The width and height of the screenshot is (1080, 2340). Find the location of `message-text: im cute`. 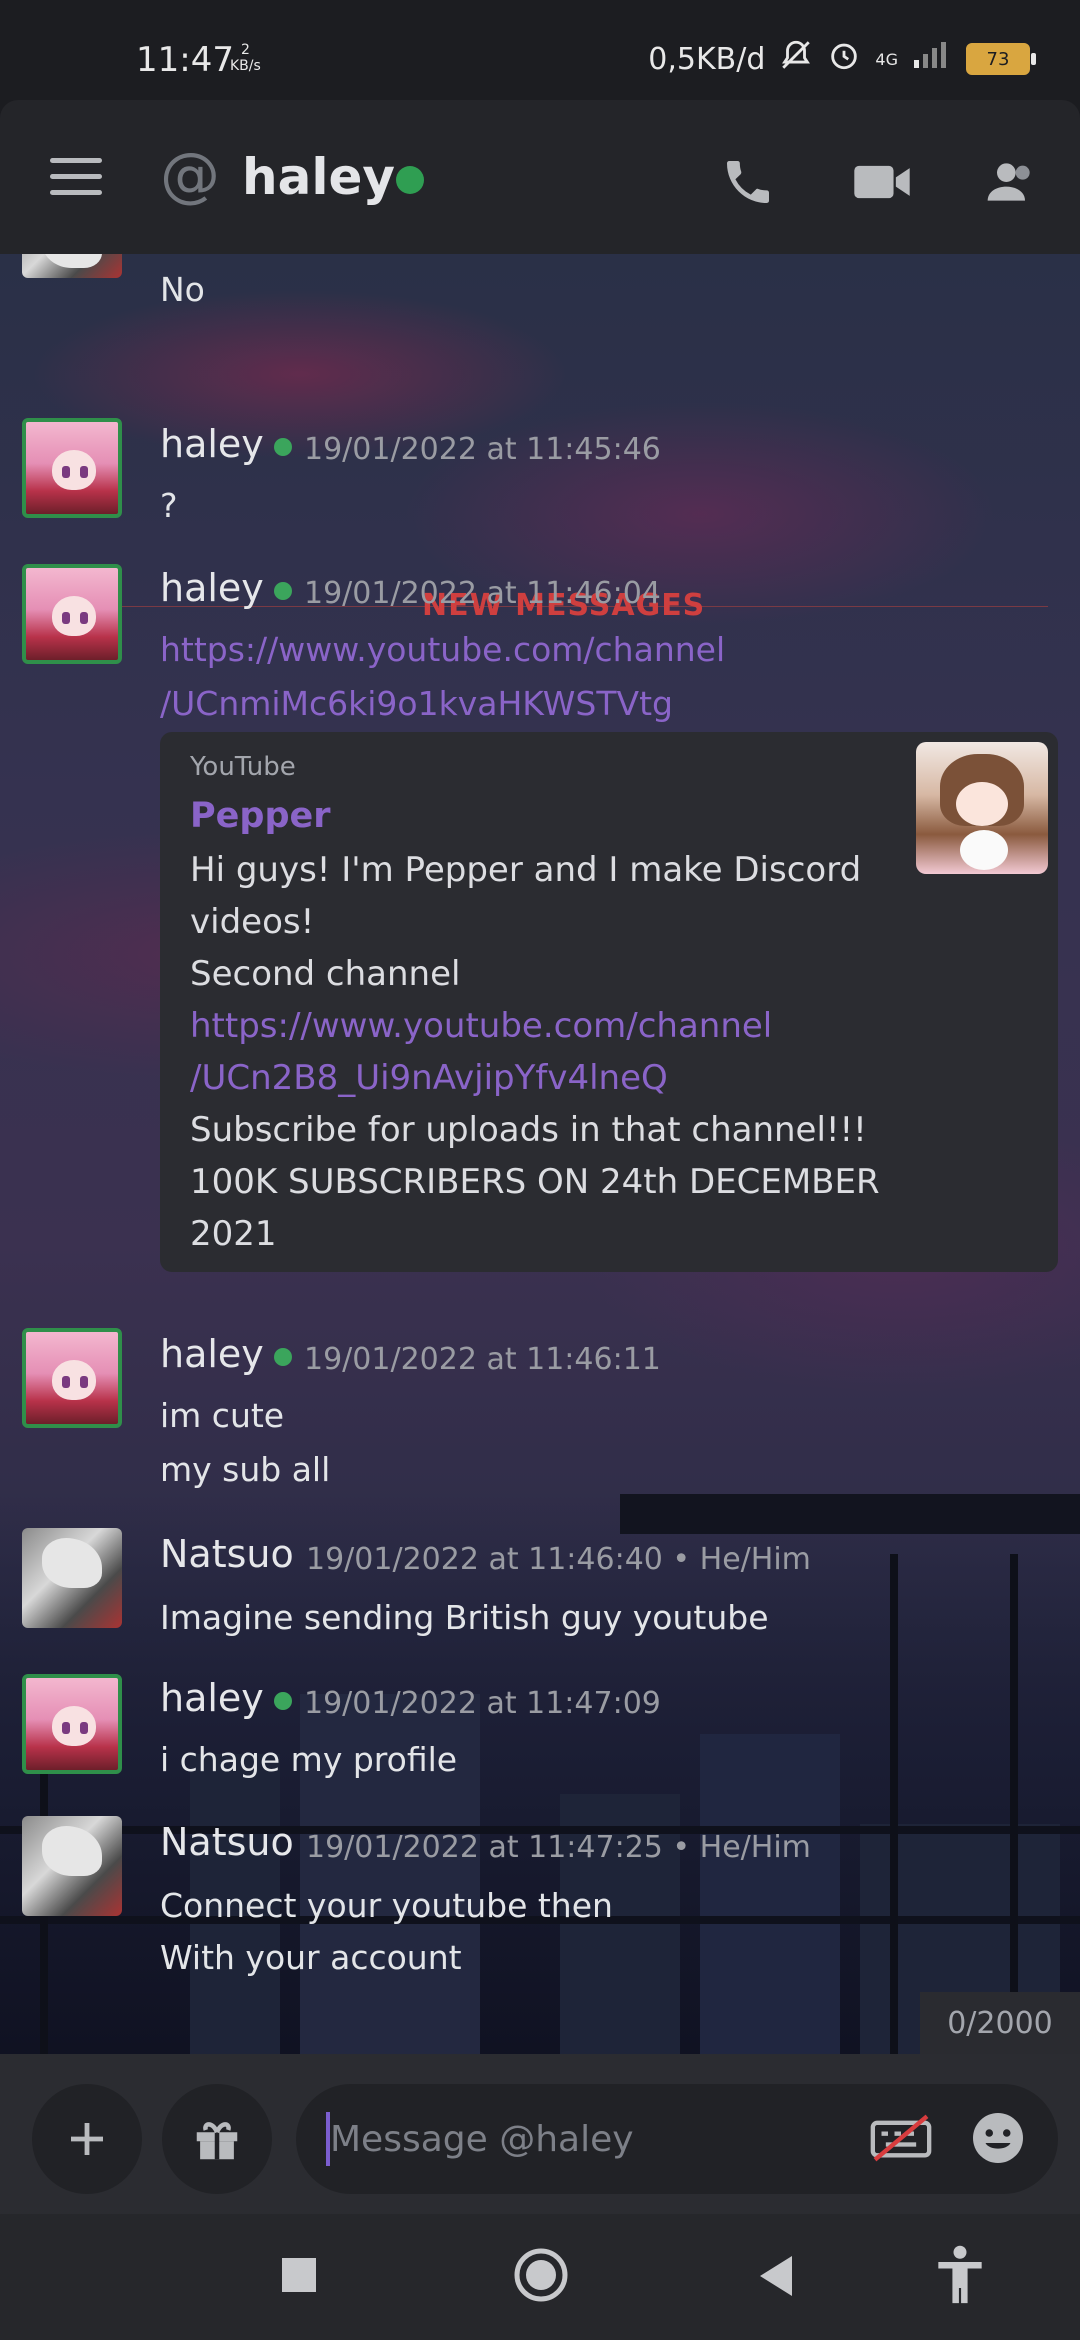

message-text: im cute is located at coordinates (222, 1415).